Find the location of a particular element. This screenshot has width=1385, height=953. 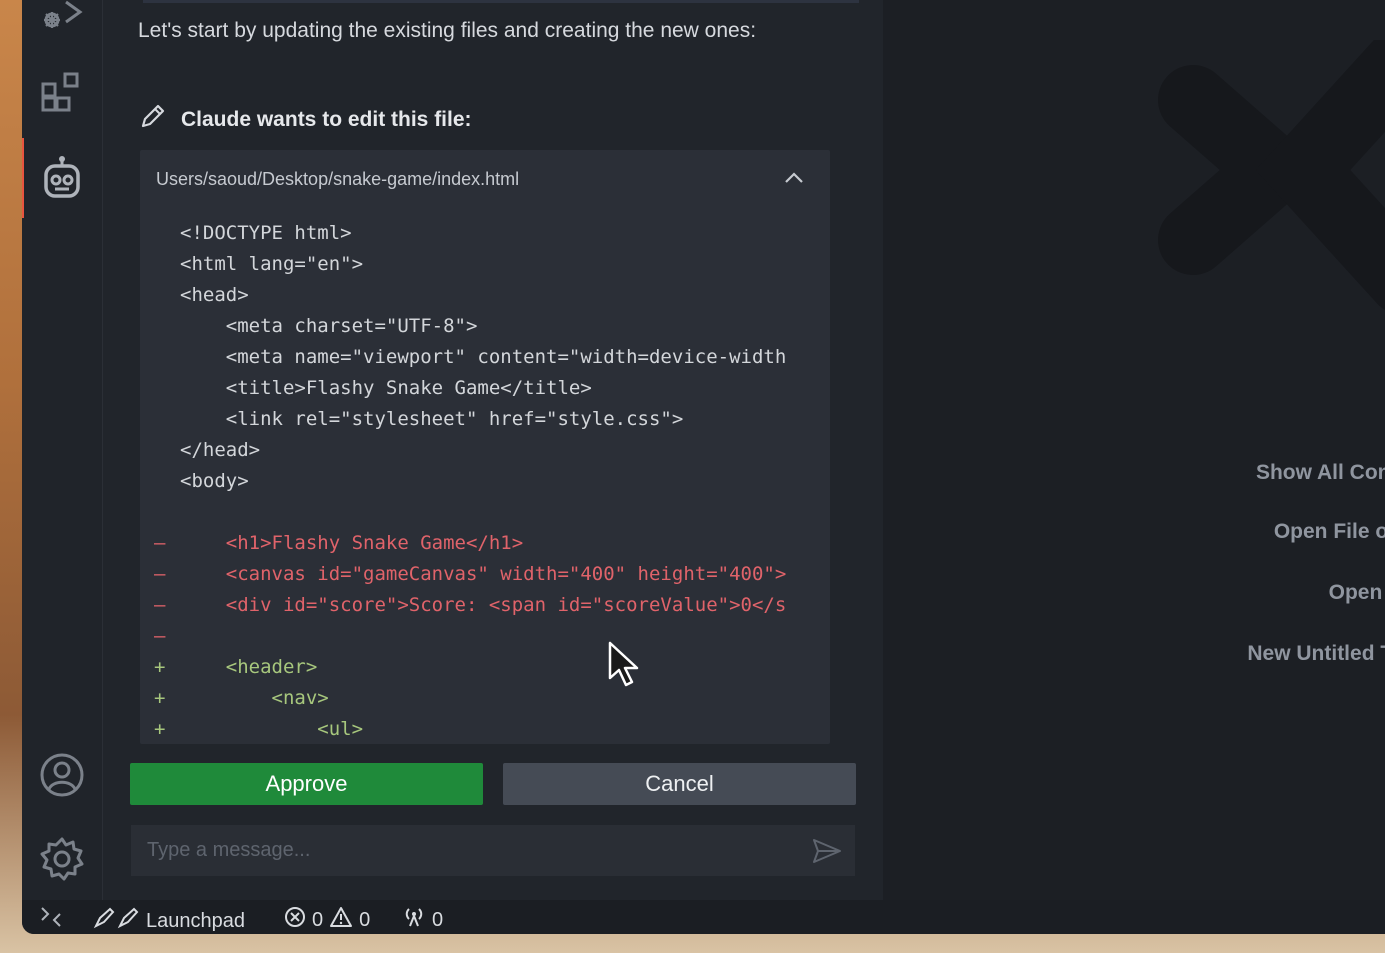

claude-robot-icon is located at coordinates (62, 177).